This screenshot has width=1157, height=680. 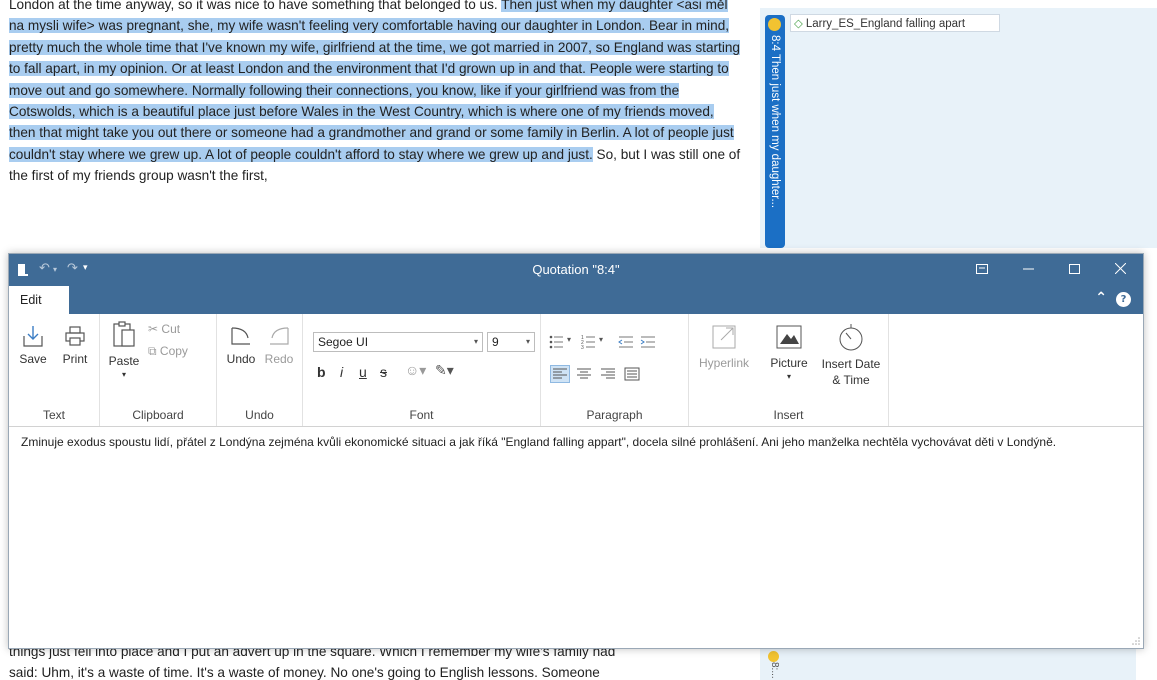 What do you see at coordinates (1101, 298) in the screenshot?
I see `collapse-ribbon-icon: ⌃` at bounding box center [1101, 298].